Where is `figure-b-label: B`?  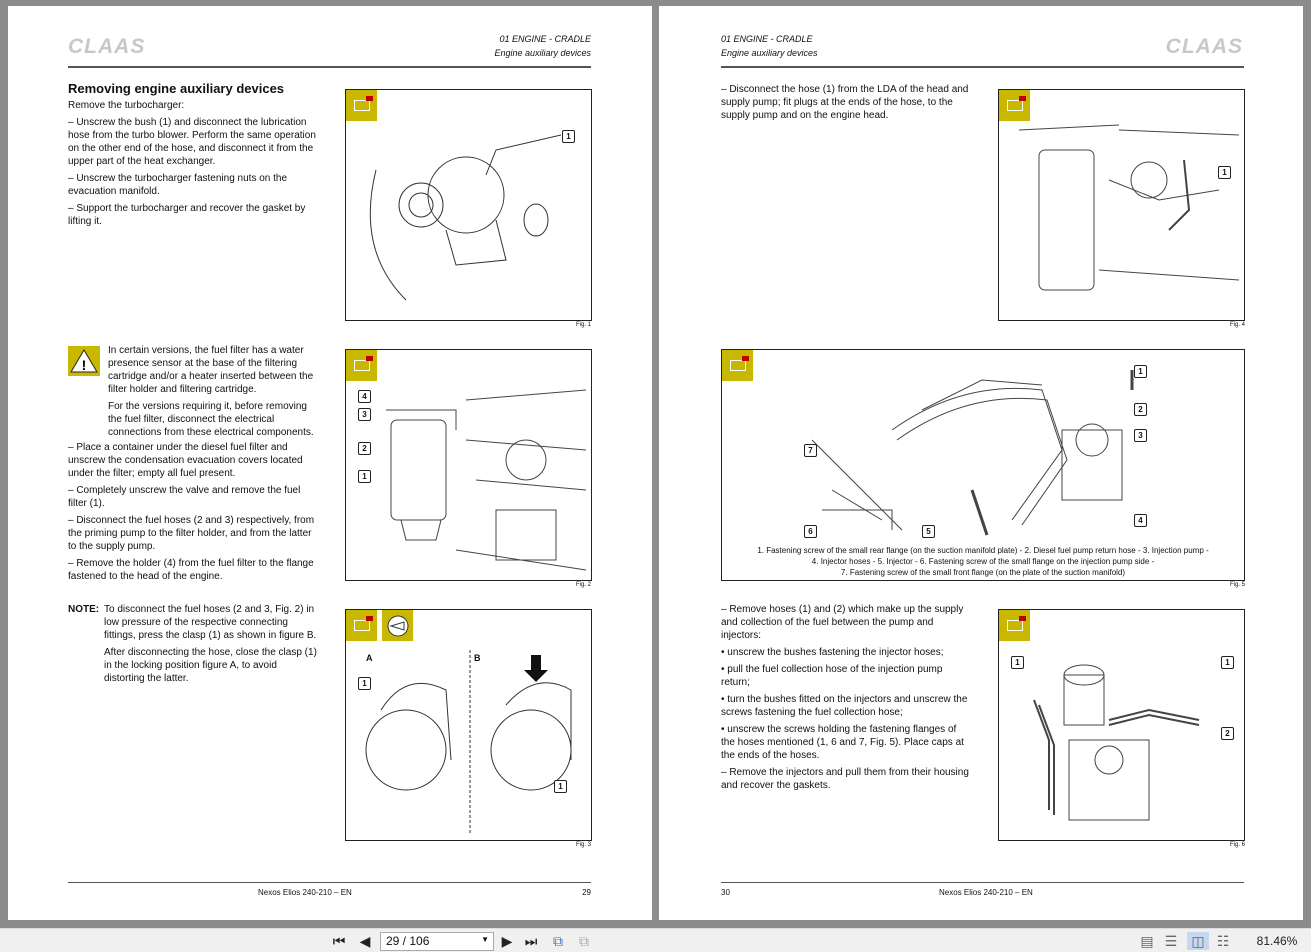
figure-b-label: B is located at coordinates (477, 658).